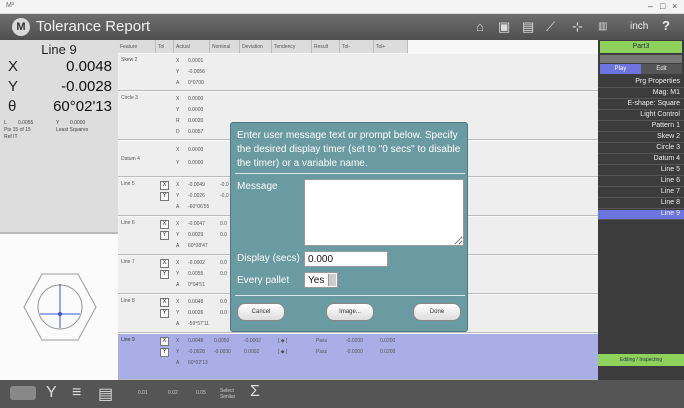 This screenshot has height=408, width=684. Describe the element at coordinates (322, 352) in the screenshot. I see `result-value: Pass` at that location.